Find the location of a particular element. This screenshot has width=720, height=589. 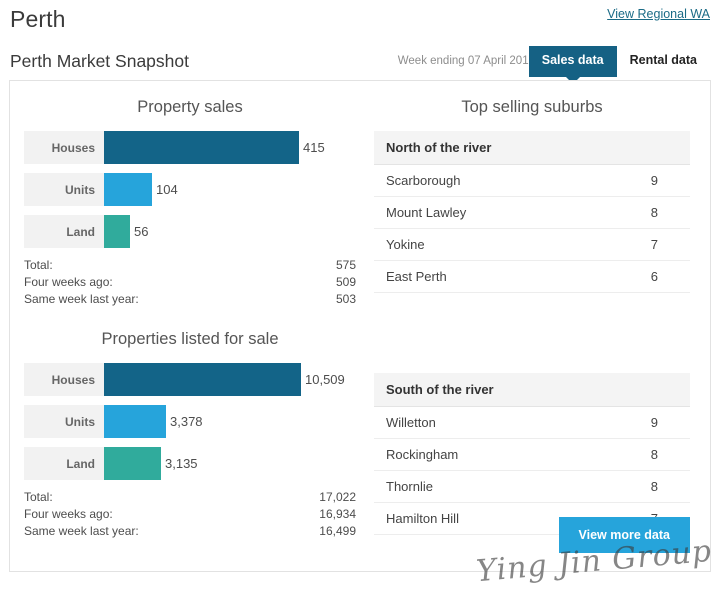

table-row: Willetton 9 is located at coordinates (532, 422).